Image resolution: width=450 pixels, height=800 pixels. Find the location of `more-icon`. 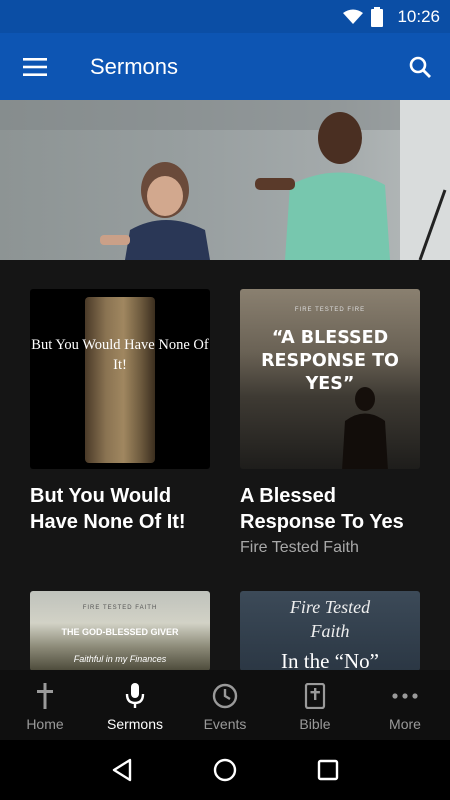

more-icon is located at coordinates (405, 696).